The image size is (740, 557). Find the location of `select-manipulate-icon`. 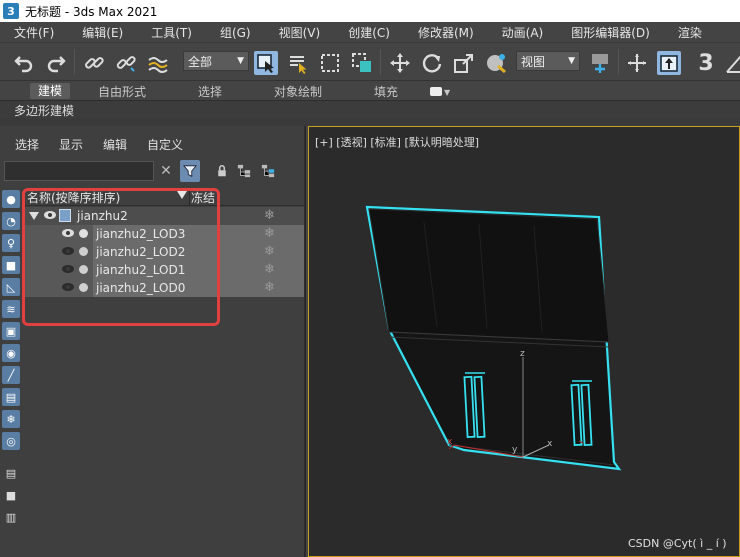

select-manipulate-icon is located at coordinates (637, 63).